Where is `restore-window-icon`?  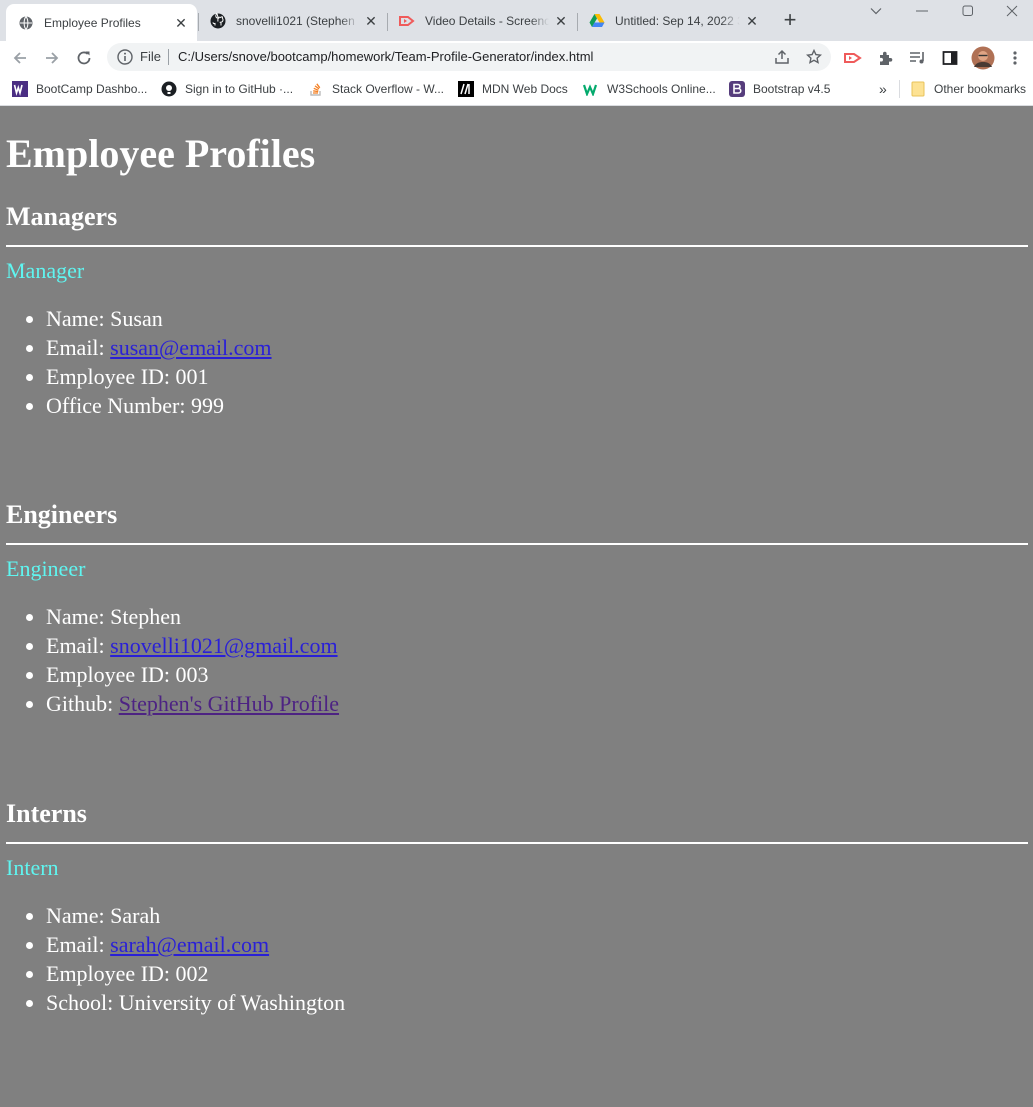 restore-window-icon is located at coordinates (968, 11).